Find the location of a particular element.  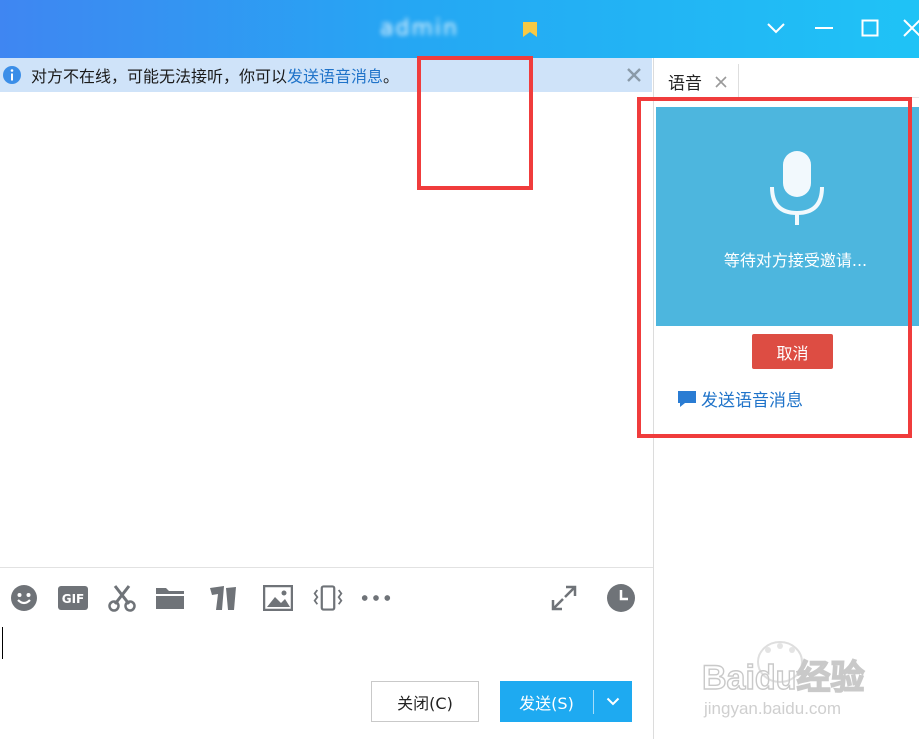

tab-voice-label: 语音 is located at coordinates (685, 83).